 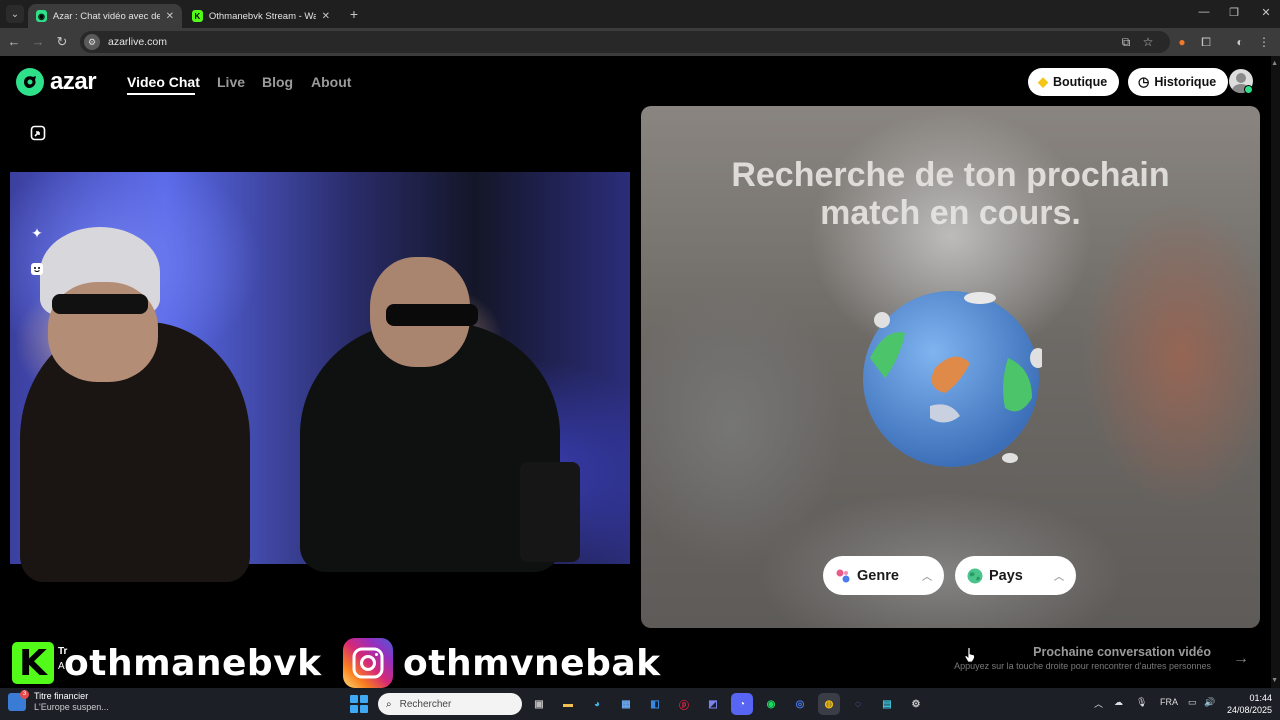 What do you see at coordinates (231, 82) in the screenshot?
I see `nav-live: Live` at bounding box center [231, 82].